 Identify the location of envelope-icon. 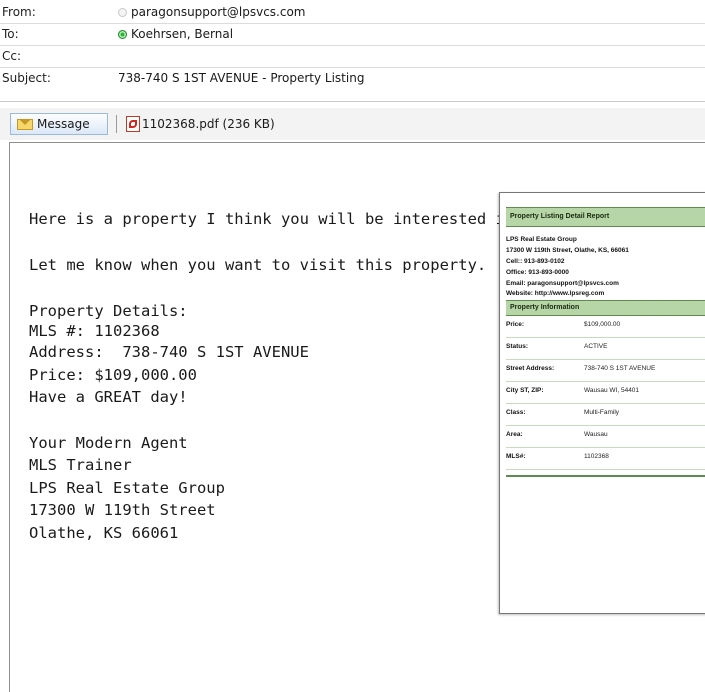
(25, 124).